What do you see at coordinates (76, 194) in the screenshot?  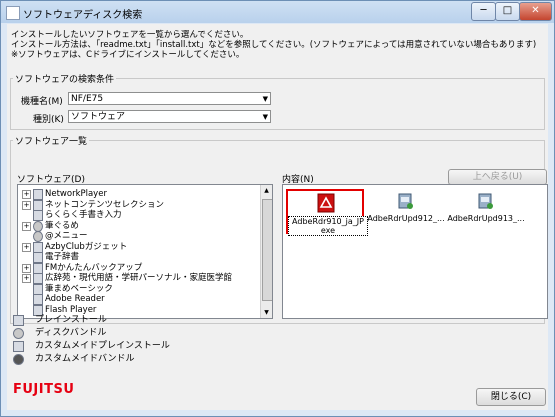 I see `tree-item-label: NetworkPlayer` at bounding box center [76, 194].